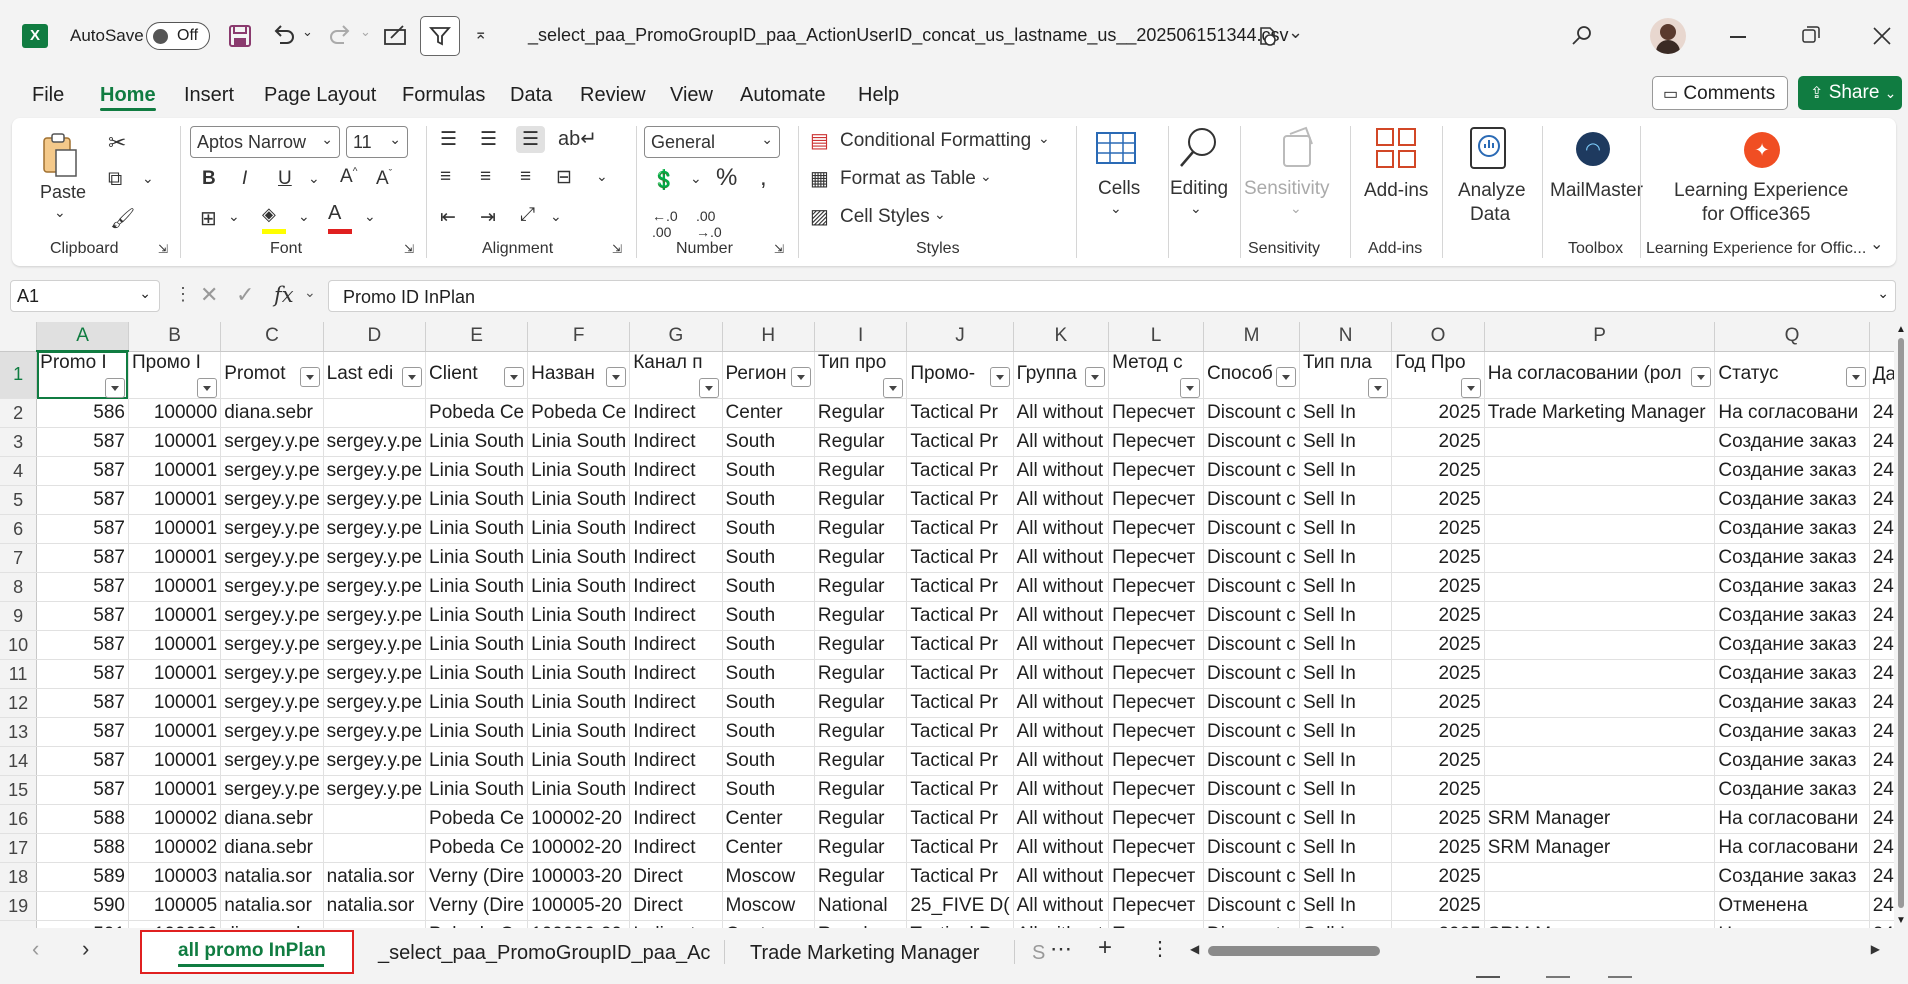  What do you see at coordinates (819, 216) in the screenshot?
I see `cell-styles-icon: ▨` at bounding box center [819, 216].